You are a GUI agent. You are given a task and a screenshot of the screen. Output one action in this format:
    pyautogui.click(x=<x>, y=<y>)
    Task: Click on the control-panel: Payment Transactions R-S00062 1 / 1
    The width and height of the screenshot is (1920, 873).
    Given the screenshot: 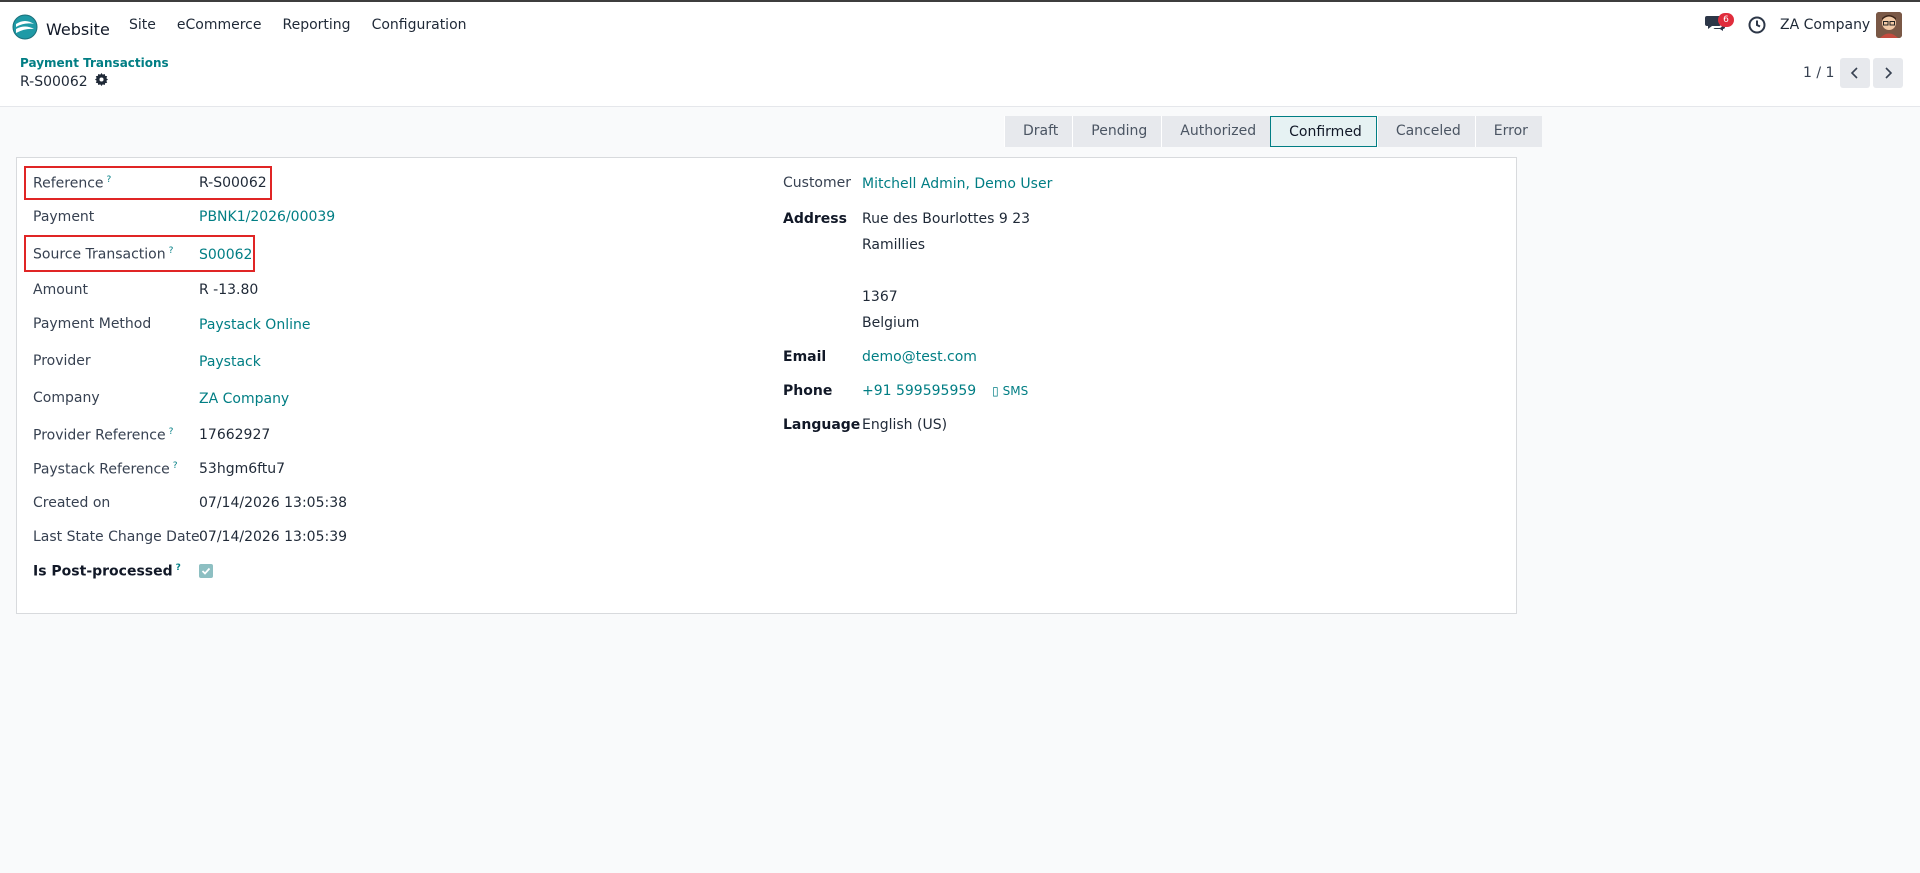 What is the action you would take?
    pyautogui.click(x=960, y=77)
    